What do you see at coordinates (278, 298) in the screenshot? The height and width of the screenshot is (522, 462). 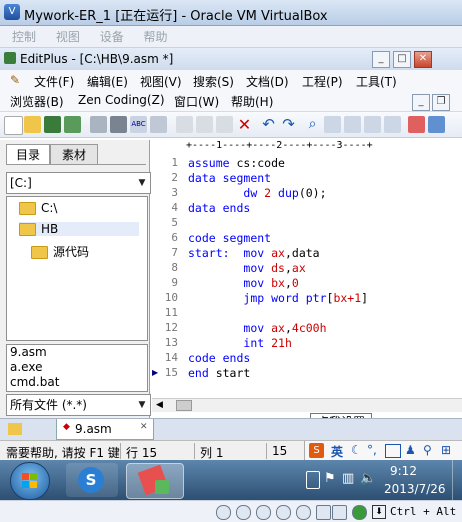 I see `code-line: jmp word ptr[bx+1]` at bounding box center [278, 298].